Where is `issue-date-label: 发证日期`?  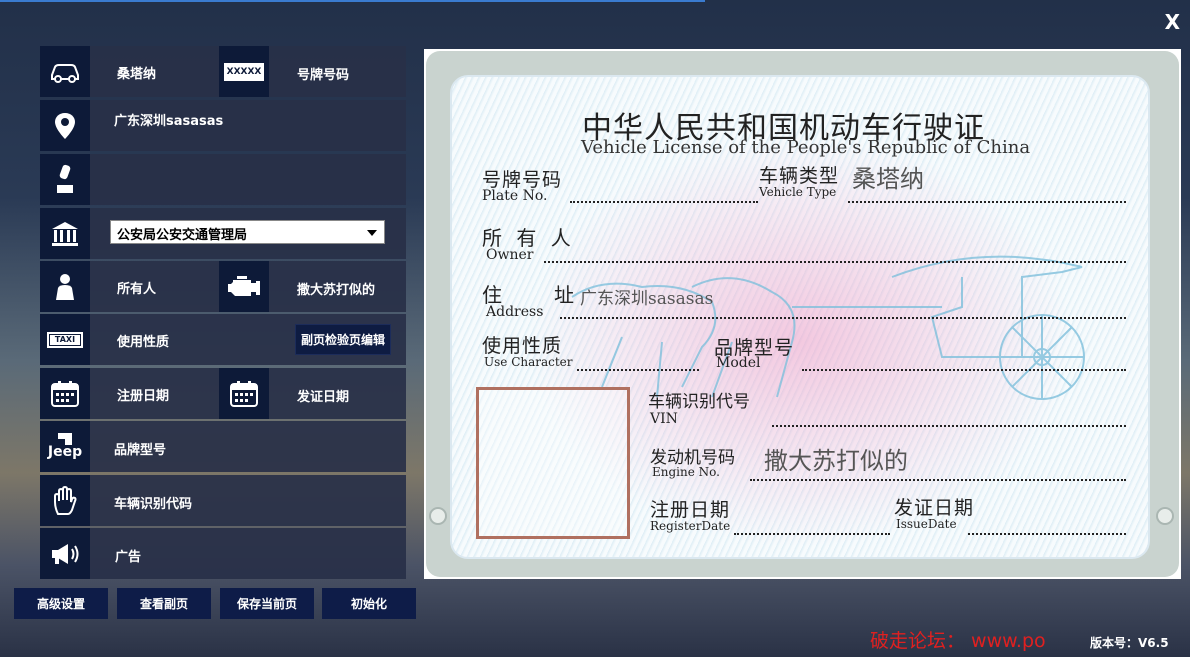
issue-date-label: 发证日期 is located at coordinates (323, 395).